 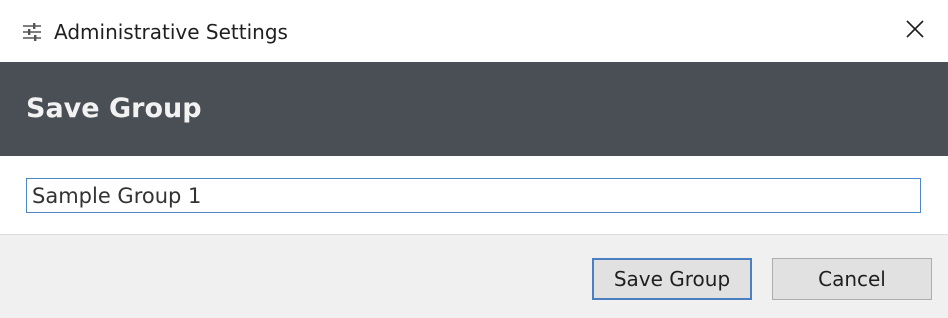 I want to click on save-group-button: Save Group, so click(x=672, y=279).